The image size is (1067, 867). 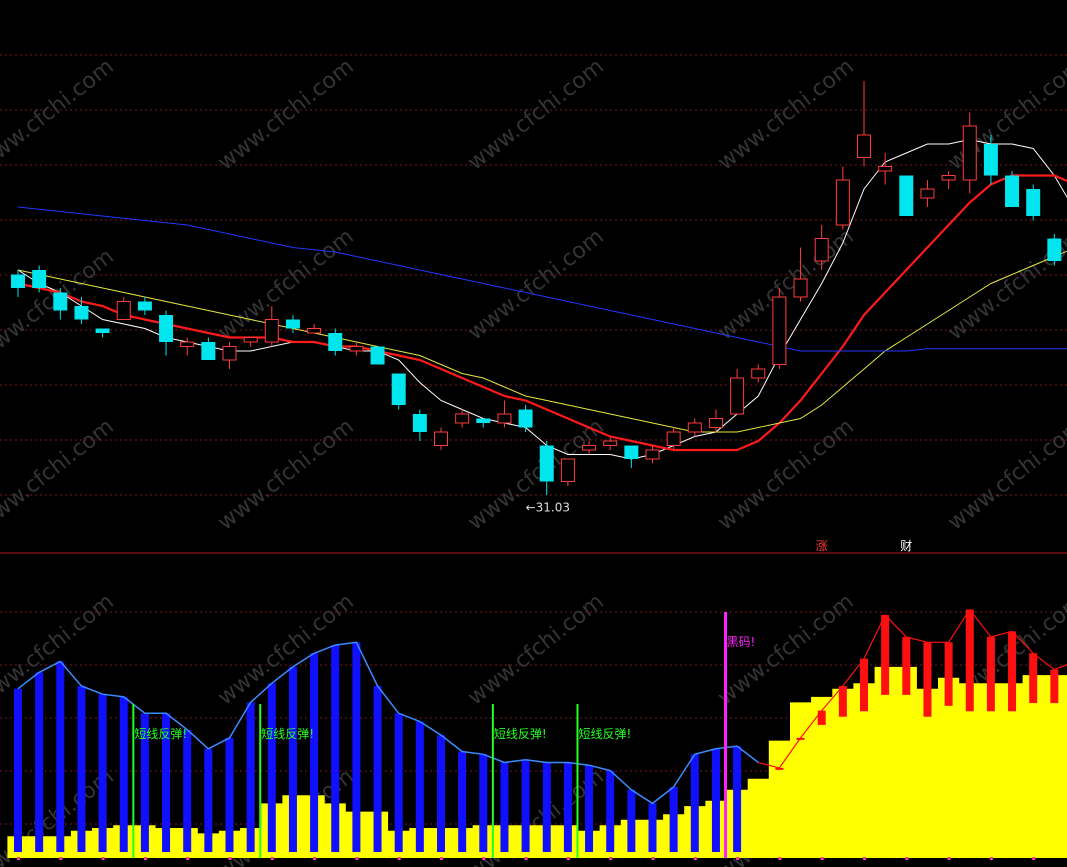 What do you see at coordinates (548, 508) in the screenshot?
I see `low-price-label: ←31.03` at bounding box center [548, 508].